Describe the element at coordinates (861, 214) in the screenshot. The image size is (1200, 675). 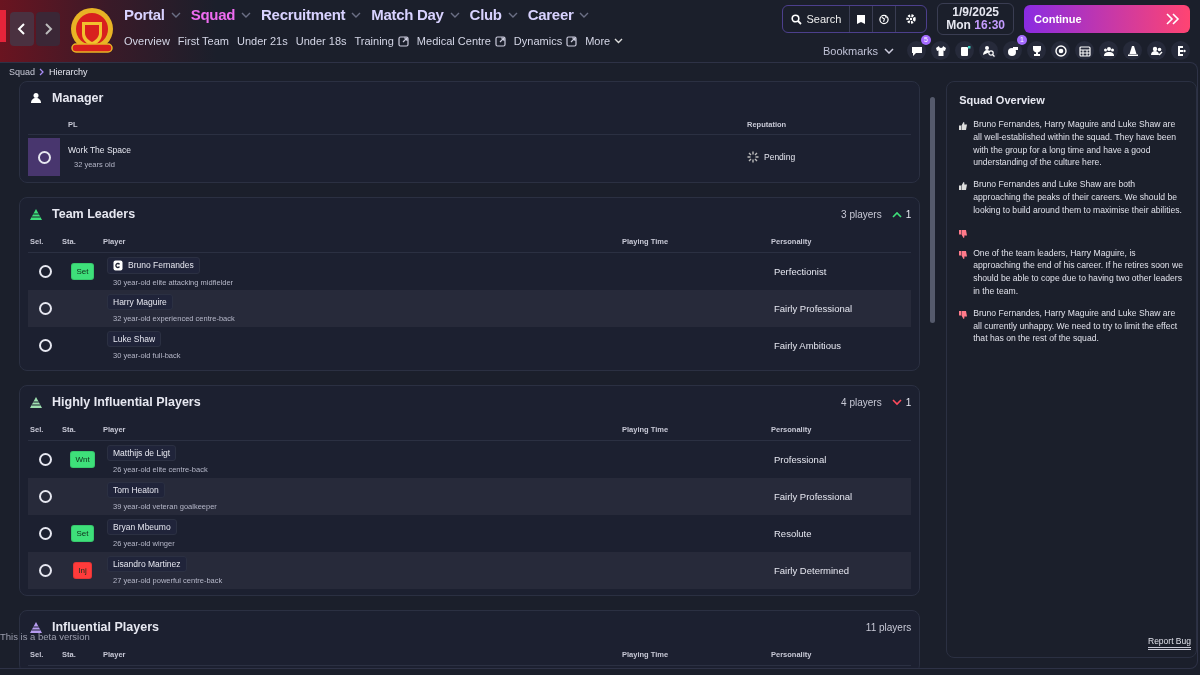
I see `player-count: 3 players` at that location.